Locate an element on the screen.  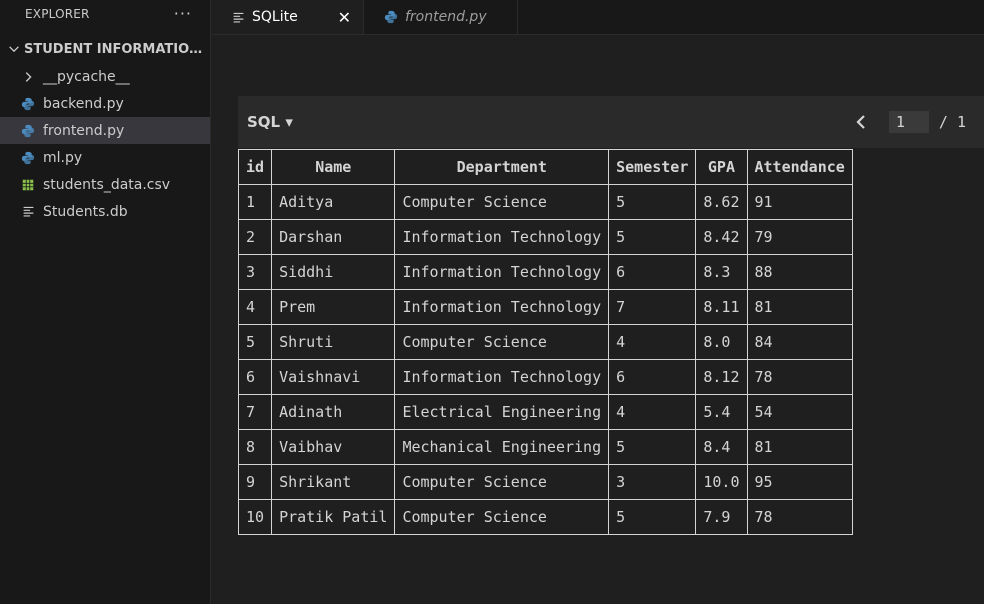
table-cell: Pratik Patil is located at coordinates (333, 517).